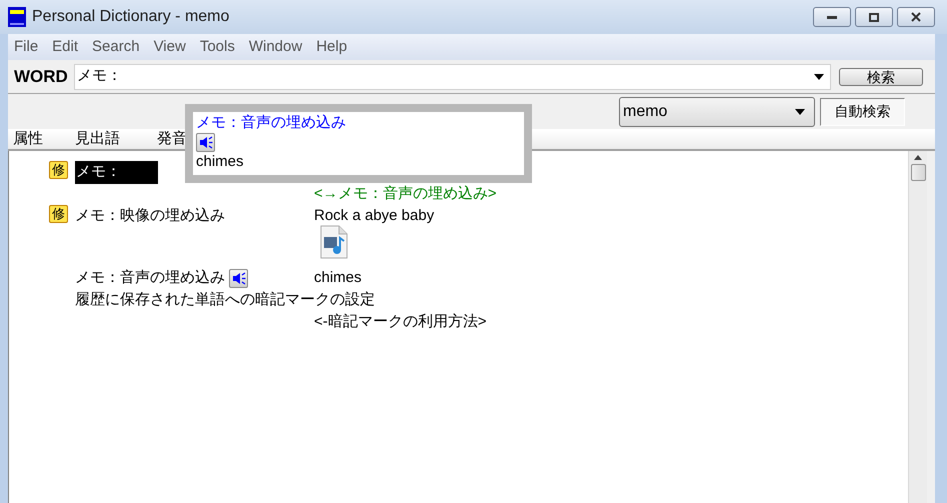  I want to click on menu-item: Tools, so click(217, 47).